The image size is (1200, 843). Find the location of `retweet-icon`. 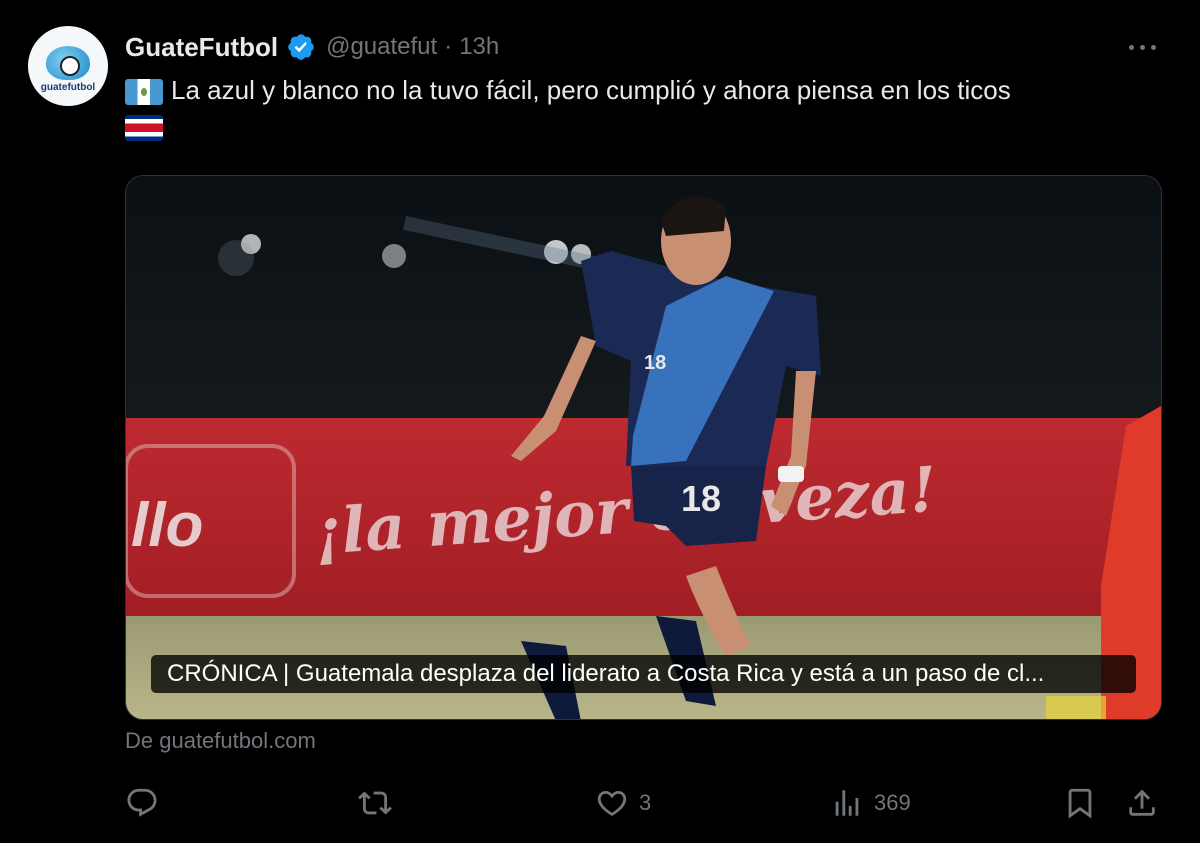

retweet-icon is located at coordinates (375, 803).